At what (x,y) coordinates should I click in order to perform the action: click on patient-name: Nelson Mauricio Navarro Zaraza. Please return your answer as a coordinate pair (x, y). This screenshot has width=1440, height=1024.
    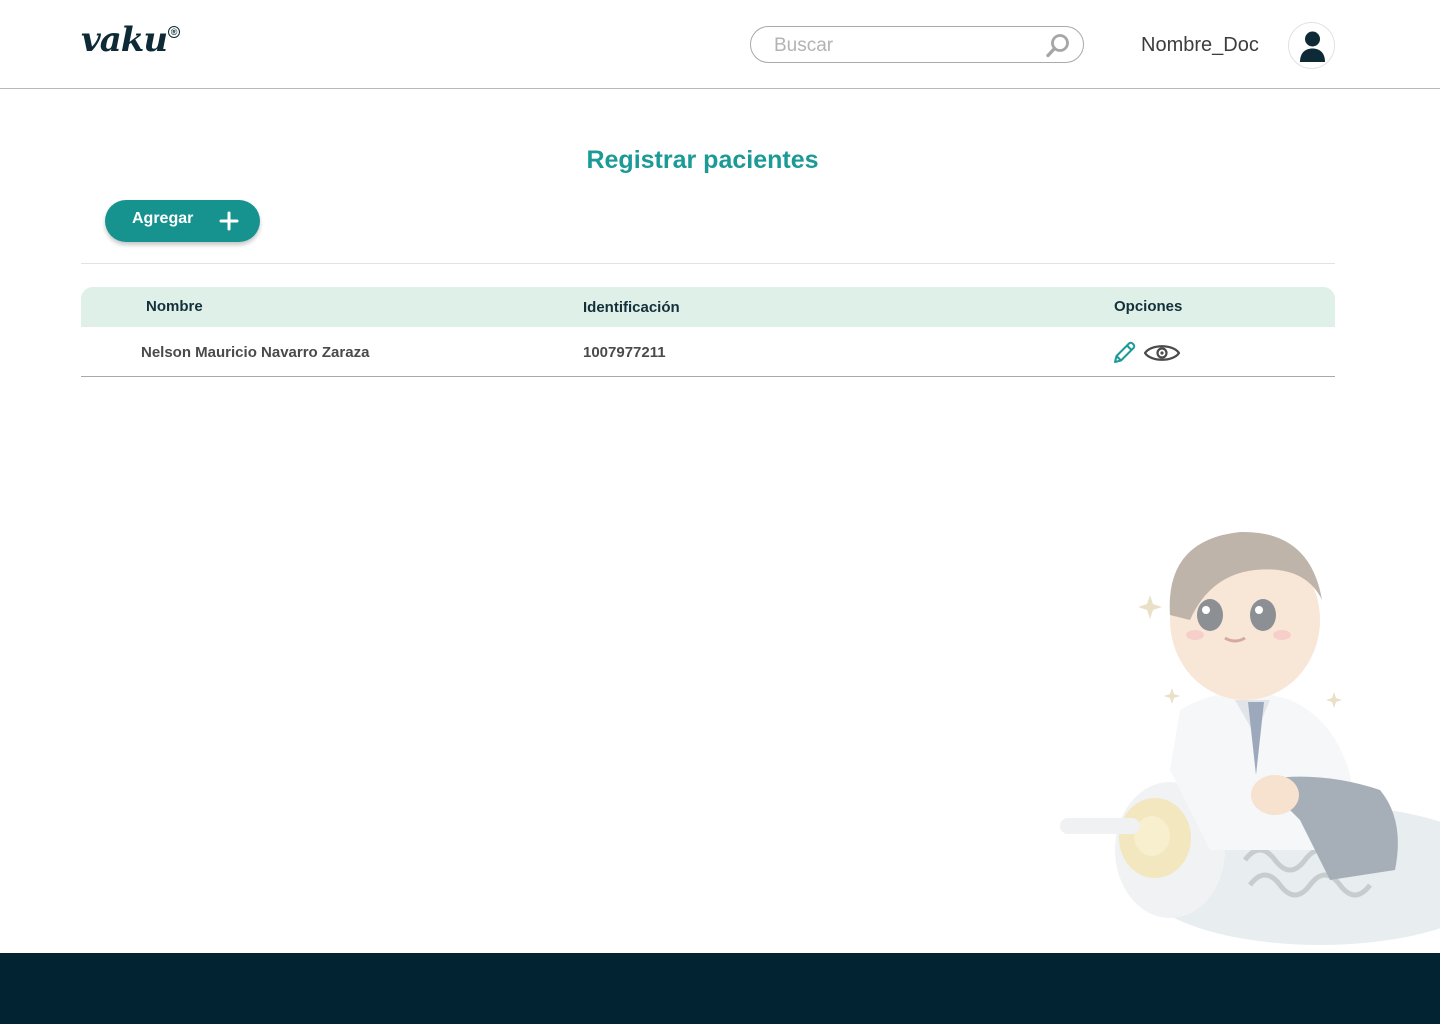
    Looking at the image, I should click on (255, 352).